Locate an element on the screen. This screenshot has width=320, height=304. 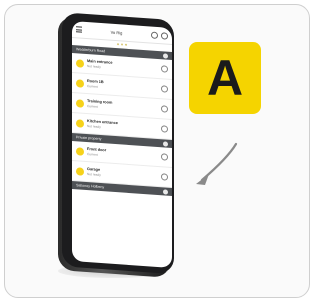
header-actions is located at coordinates (159, 35).